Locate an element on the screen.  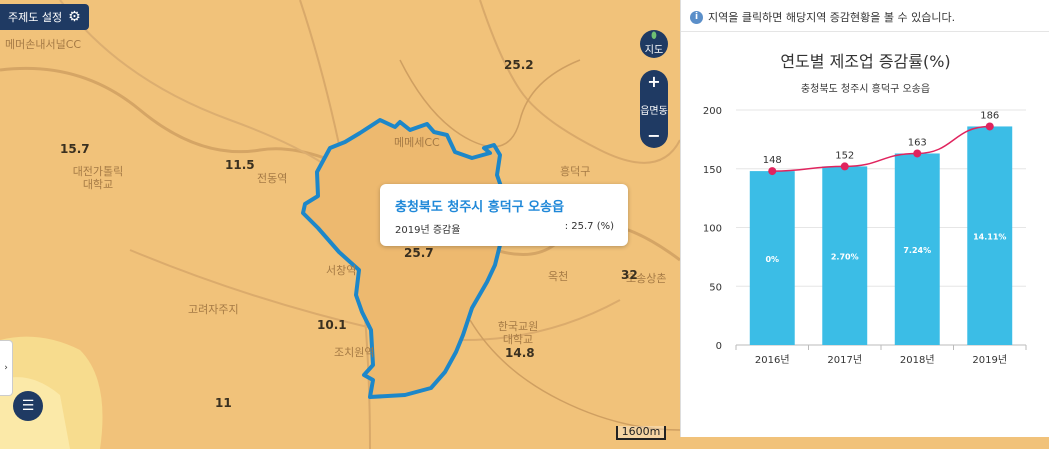
x-tick-label: 2018년 is located at coordinates (917, 360).